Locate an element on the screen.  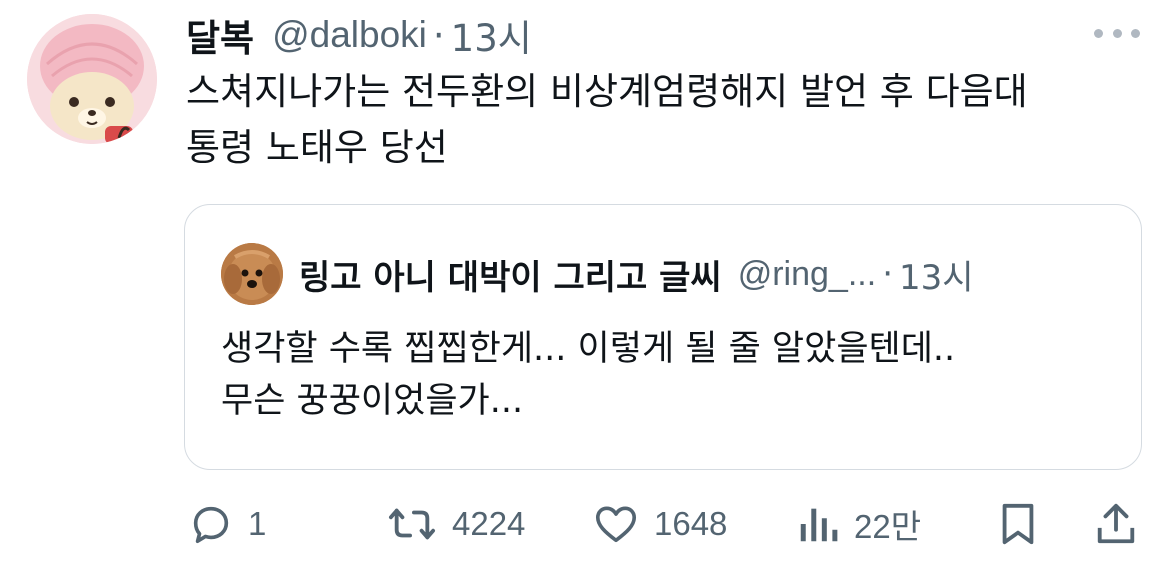
bear-avatar-icon is located at coordinates (92, 79).